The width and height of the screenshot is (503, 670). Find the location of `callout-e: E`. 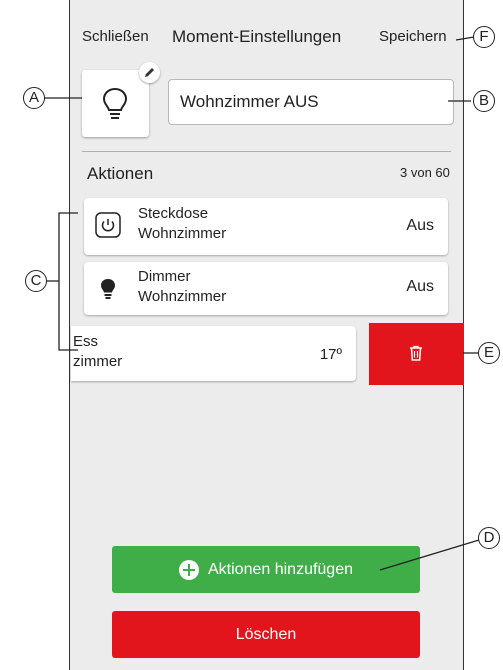

callout-e: E is located at coordinates (489, 353).